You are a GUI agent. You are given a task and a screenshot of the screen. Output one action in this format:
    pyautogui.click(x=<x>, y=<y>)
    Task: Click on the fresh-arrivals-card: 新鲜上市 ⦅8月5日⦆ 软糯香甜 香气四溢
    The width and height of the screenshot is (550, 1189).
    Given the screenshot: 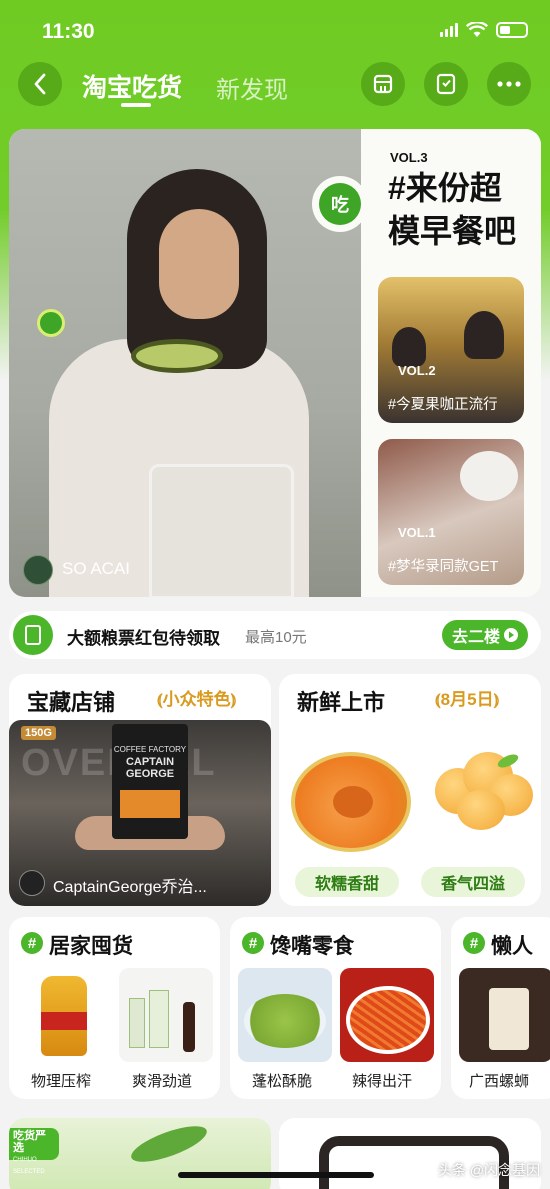 What is the action you would take?
    pyautogui.click(x=410, y=790)
    